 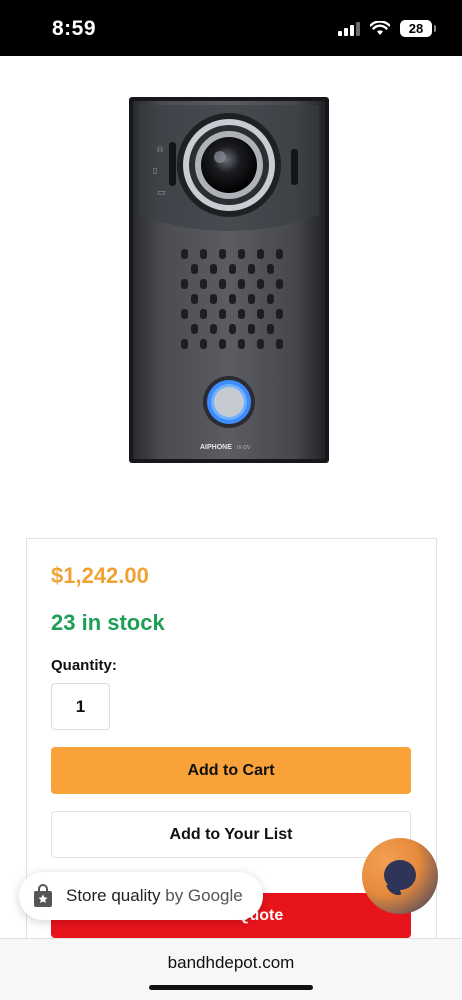 I want to click on chat-button, so click(x=400, y=876).